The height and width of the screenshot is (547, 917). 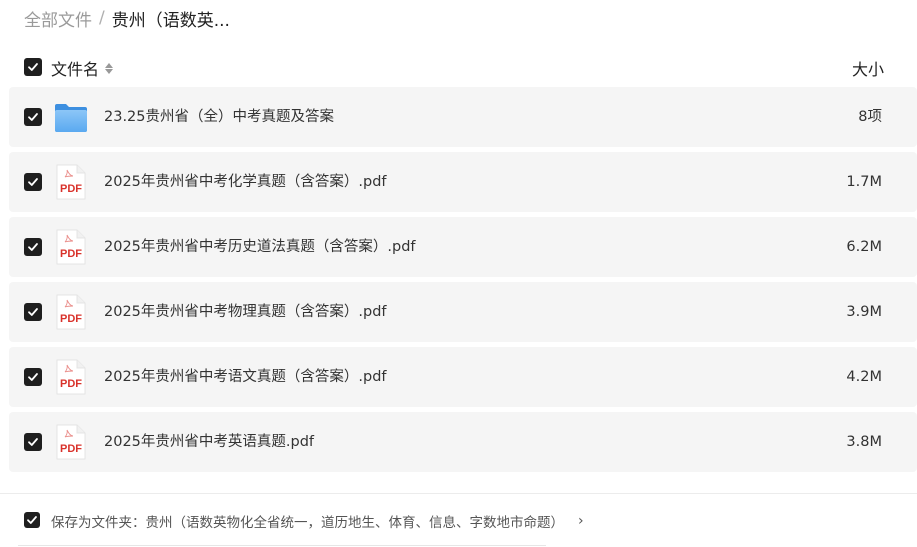 What do you see at coordinates (463, 117) in the screenshot?
I see `folder-row: 23.25贵州省（全）中考真题及答案 8项` at bounding box center [463, 117].